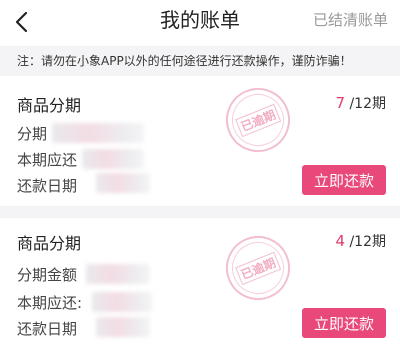 The width and height of the screenshot is (400, 353). What do you see at coordinates (340, 103) in the screenshot?
I see `current-period: 7` at bounding box center [340, 103].